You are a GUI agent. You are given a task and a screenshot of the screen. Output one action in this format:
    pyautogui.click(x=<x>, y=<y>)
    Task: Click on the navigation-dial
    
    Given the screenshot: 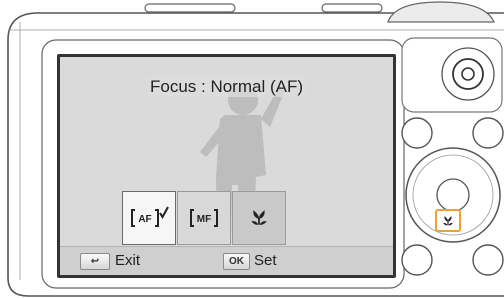 What is the action you would take?
    pyautogui.click(x=451, y=195)
    